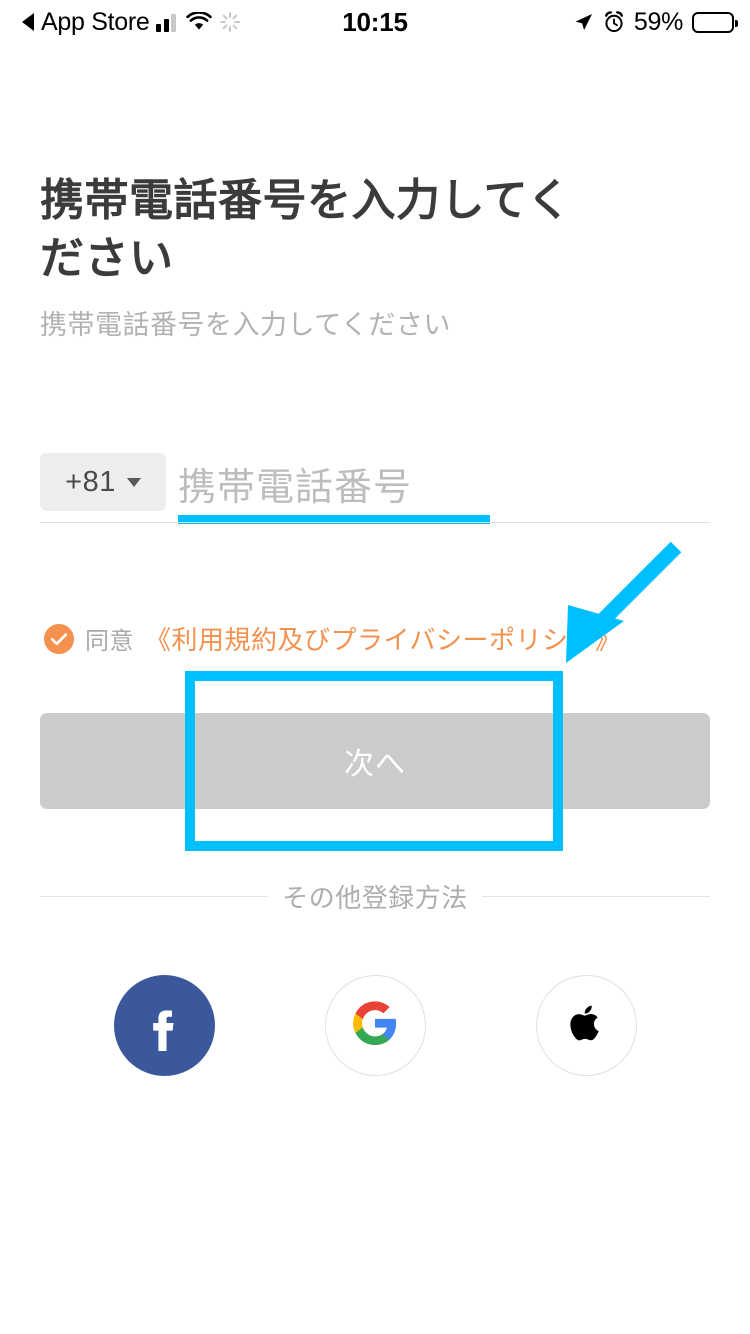 This screenshot has height=1334, width=750. I want to click on phone-number-input: 携帯電話番号, so click(444, 483).